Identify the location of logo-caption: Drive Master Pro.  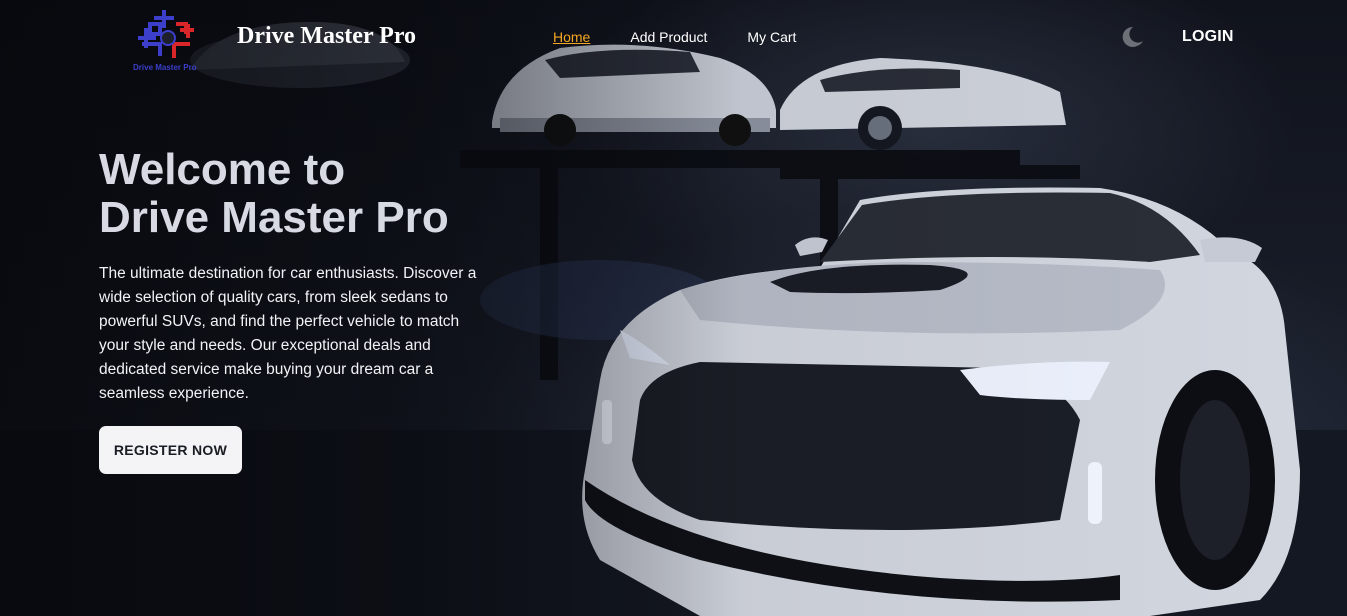
(165, 67).